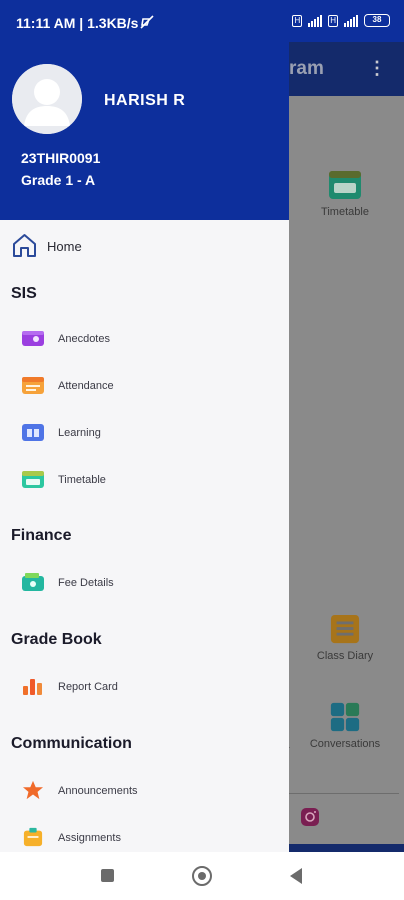  What do you see at coordinates (77, 23) in the screenshot?
I see `status-time: 11:11 AM | 1.3KB/s` at bounding box center [77, 23].